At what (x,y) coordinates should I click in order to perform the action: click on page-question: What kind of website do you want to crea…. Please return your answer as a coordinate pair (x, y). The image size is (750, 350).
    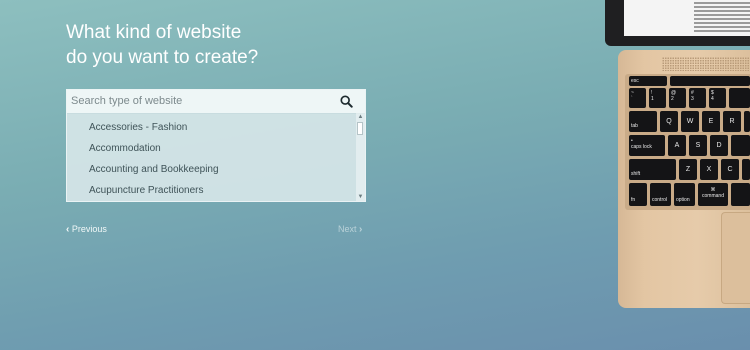
    Looking at the image, I should click on (162, 45).